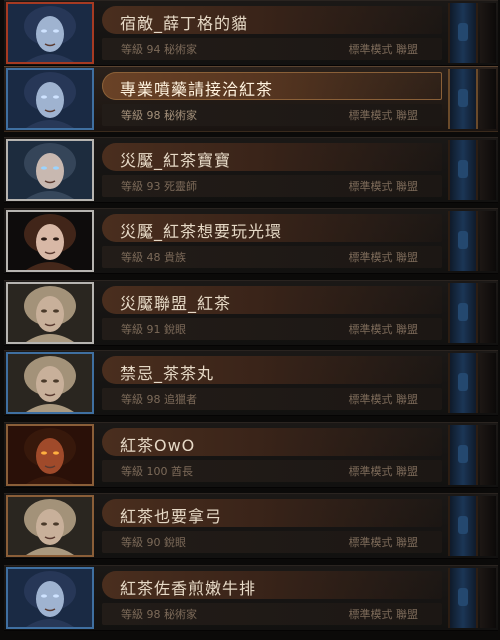  Describe the element at coordinates (197, 89) in the screenshot. I see `character-name: 專業噴藥請接洽紅茶` at that location.